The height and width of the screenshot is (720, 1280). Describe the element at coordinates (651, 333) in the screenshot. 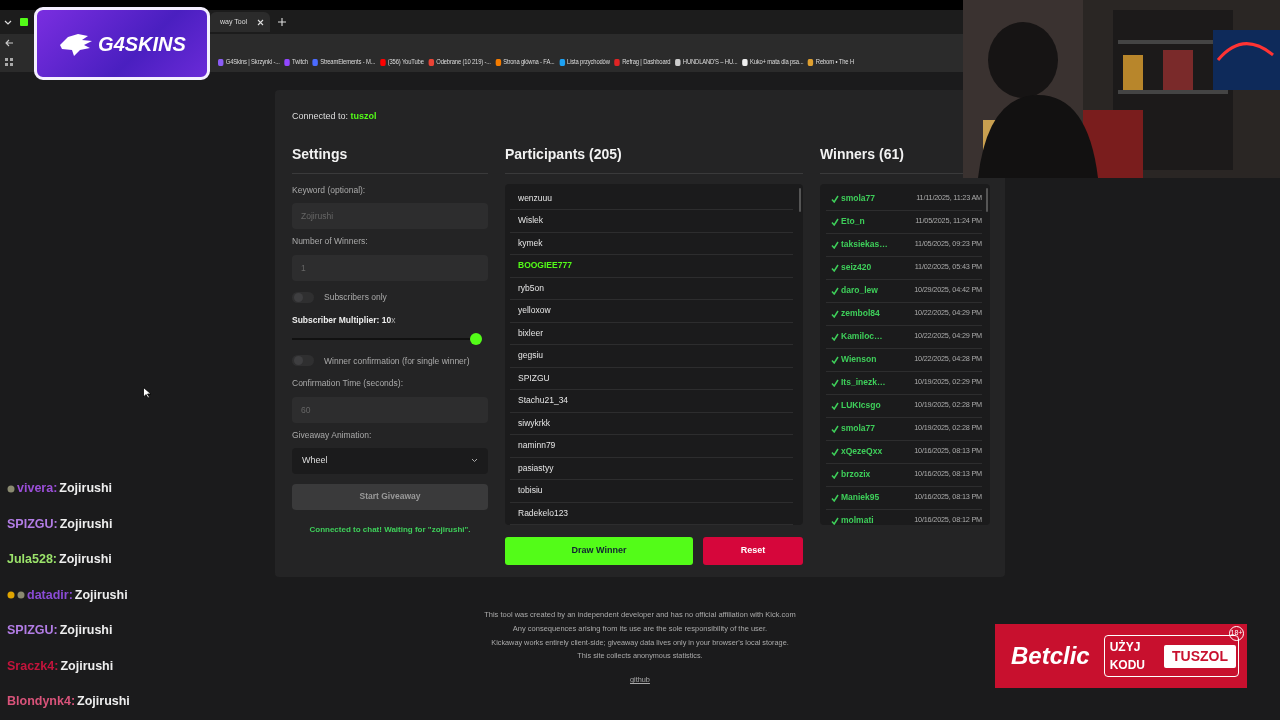

I see `participant-name: bixleer` at that location.